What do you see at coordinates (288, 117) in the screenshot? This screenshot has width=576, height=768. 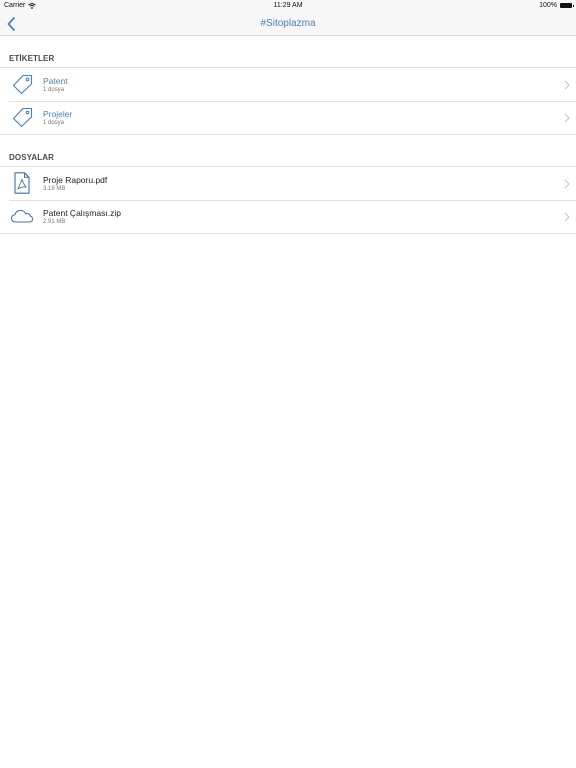 I see `list-item-tag-projeler: Projeler 1 dosya` at bounding box center [288, 117].